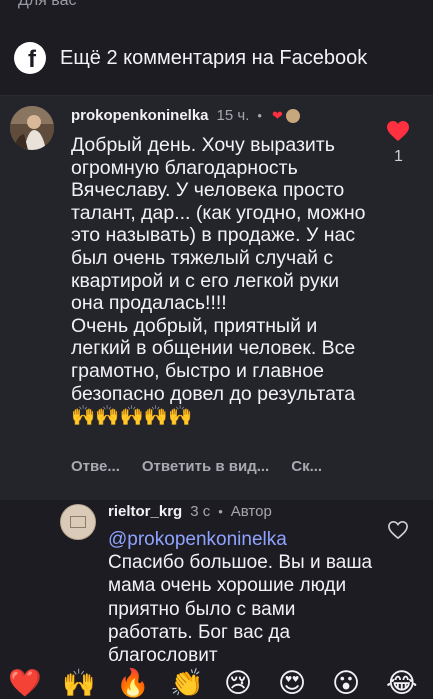  What do you see at coordinates (47, 4) in the screenshot?
I see `top-cut-fragment: Для вас` at bounding box center [47, 4].